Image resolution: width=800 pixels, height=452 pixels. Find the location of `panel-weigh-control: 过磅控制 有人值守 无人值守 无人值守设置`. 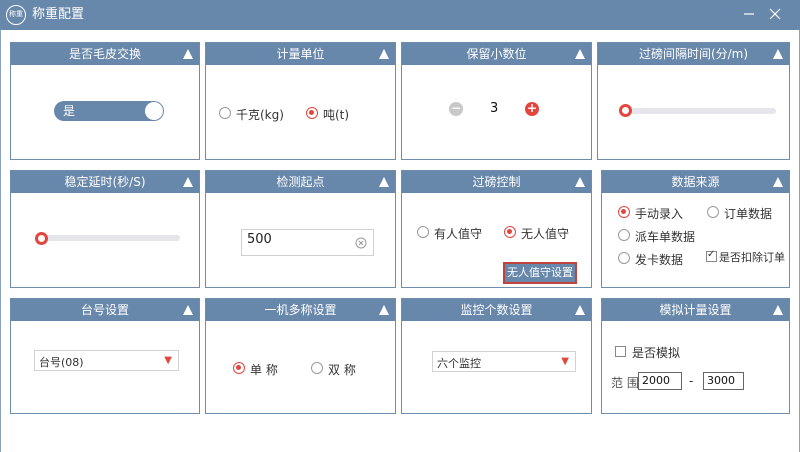

panel-weigh-control: 过磅控制 有人值守 无人值守 无人值守设置 is located at coordinates (496, 229).